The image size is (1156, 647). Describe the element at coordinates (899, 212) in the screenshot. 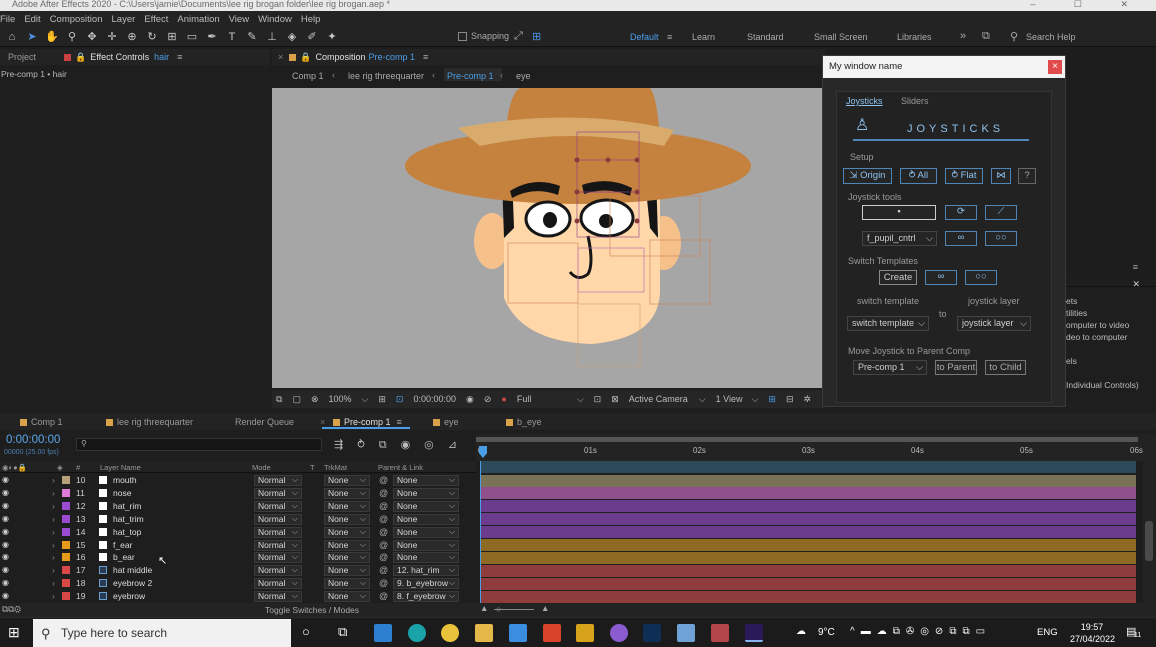

I see `joystick-box-button: ▪` at that location.